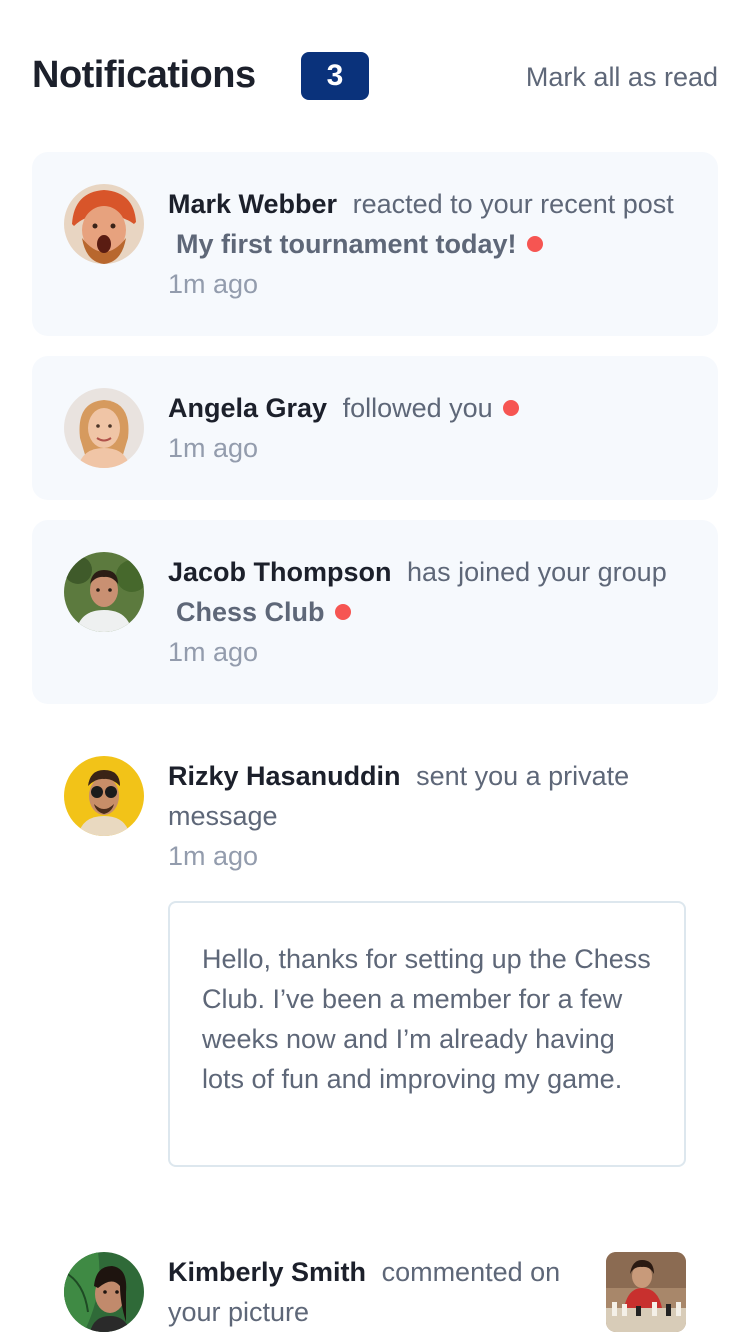 This screenshot has width=750, height=1334. I want to click on notification-text: Angela Gray followed you 1m ago, so click(423, 428).